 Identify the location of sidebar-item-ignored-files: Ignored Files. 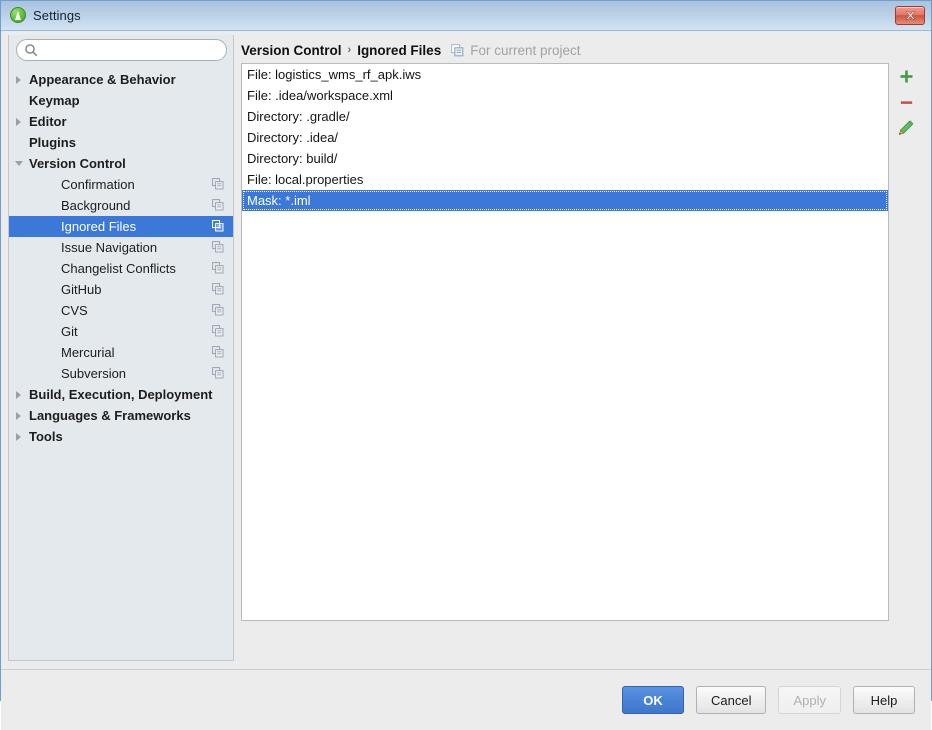
(121, 226).